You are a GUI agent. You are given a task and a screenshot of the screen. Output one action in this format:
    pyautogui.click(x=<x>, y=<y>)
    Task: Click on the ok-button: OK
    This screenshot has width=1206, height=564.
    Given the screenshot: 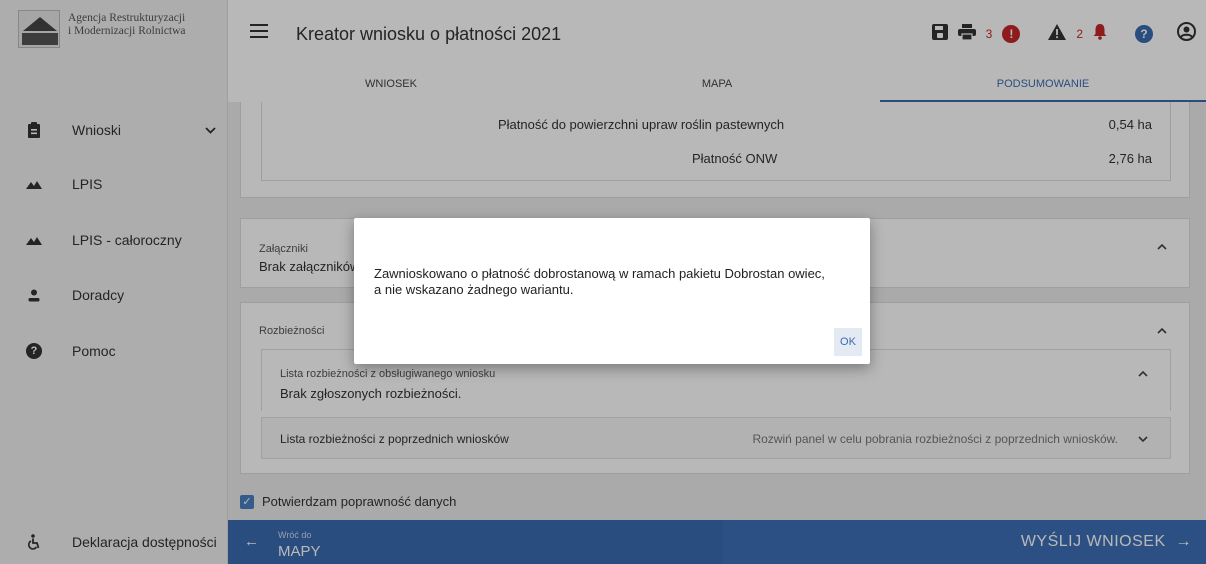 What is the action you would take?
    pyautogui.click(x=848, y=342)
    